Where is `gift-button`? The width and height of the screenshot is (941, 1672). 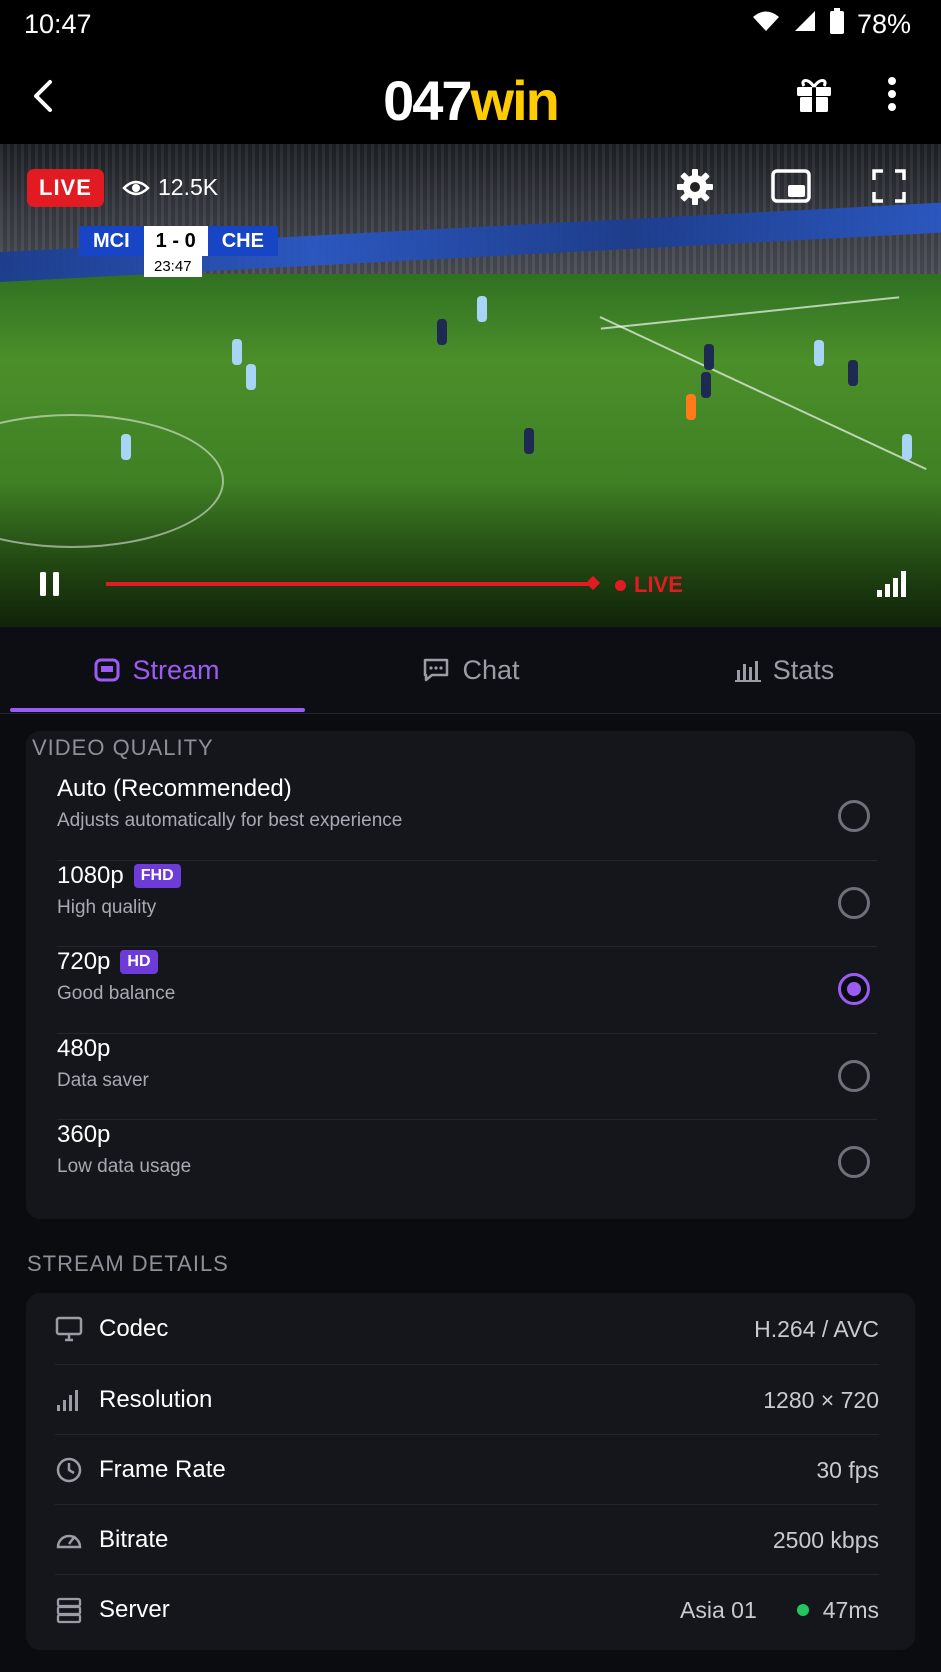
gift-button is located at coordinates (814, 96).